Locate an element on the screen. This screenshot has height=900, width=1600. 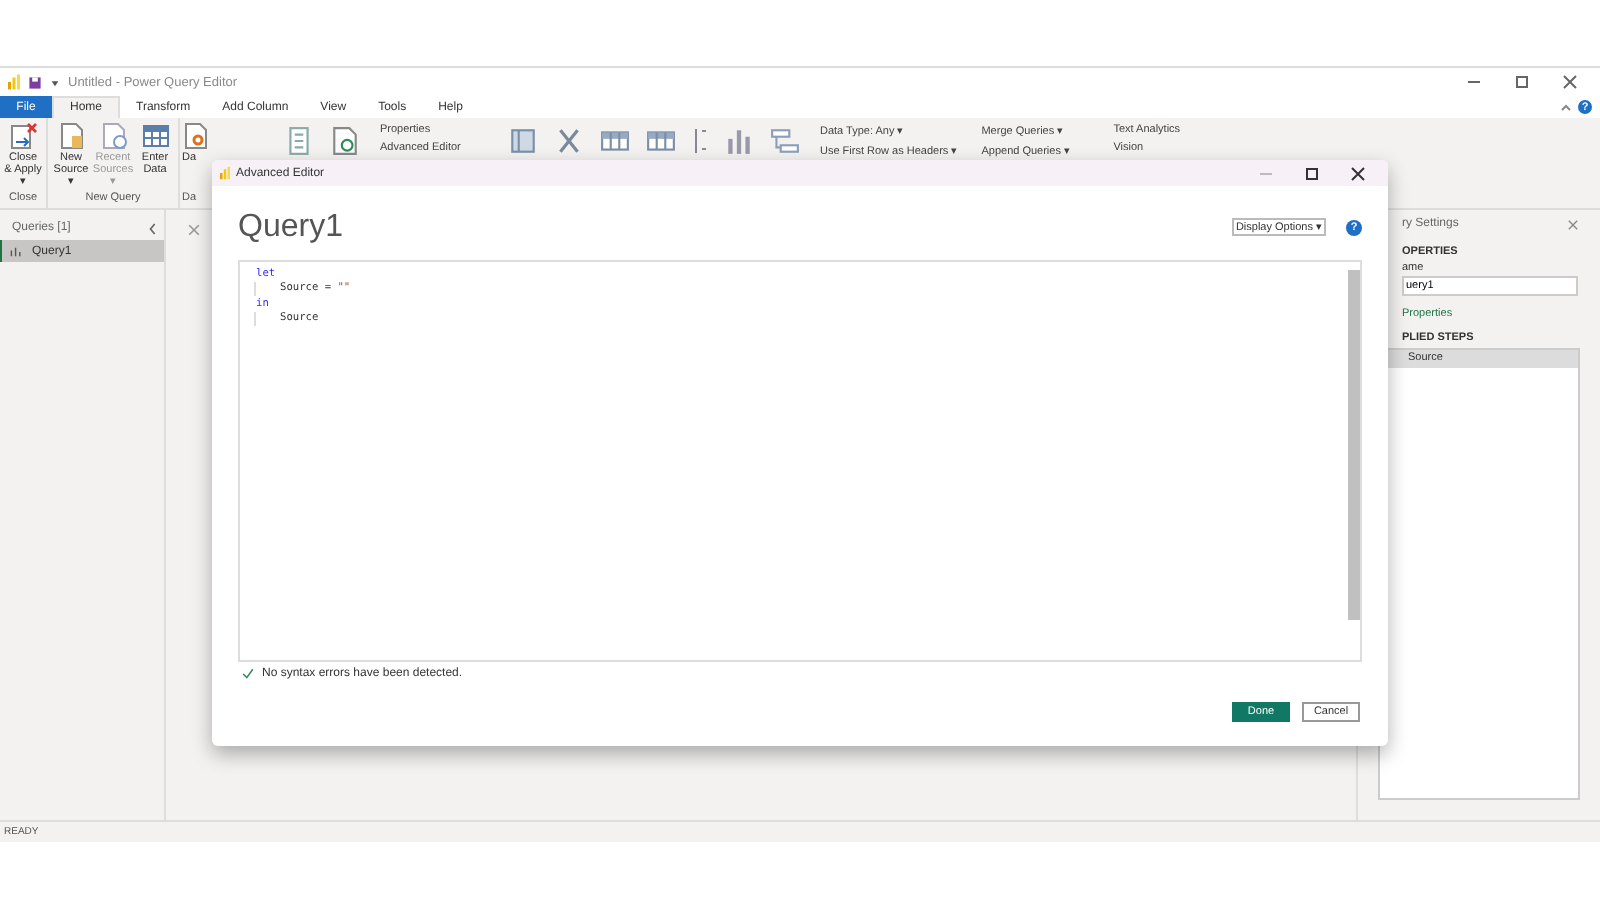
save-icon is located at coordinates (35, 82).